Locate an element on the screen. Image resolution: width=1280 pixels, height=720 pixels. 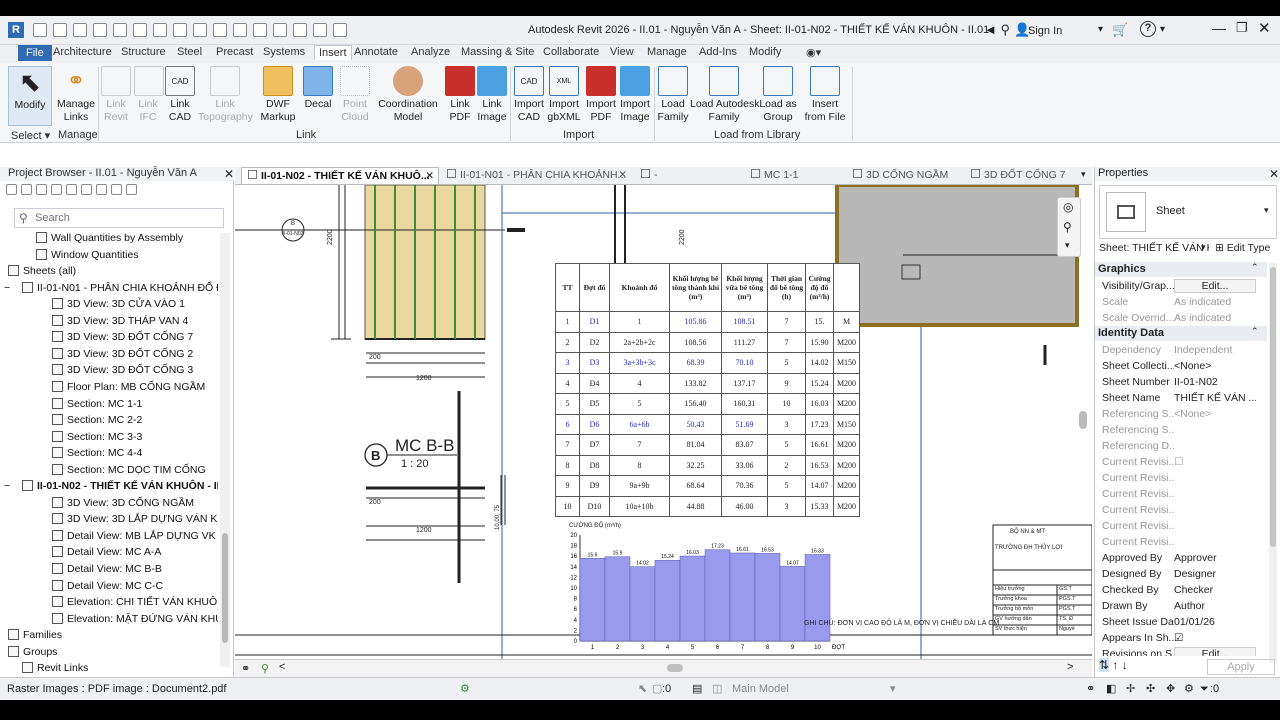
redo-icon is located at coordinates (140, 30).